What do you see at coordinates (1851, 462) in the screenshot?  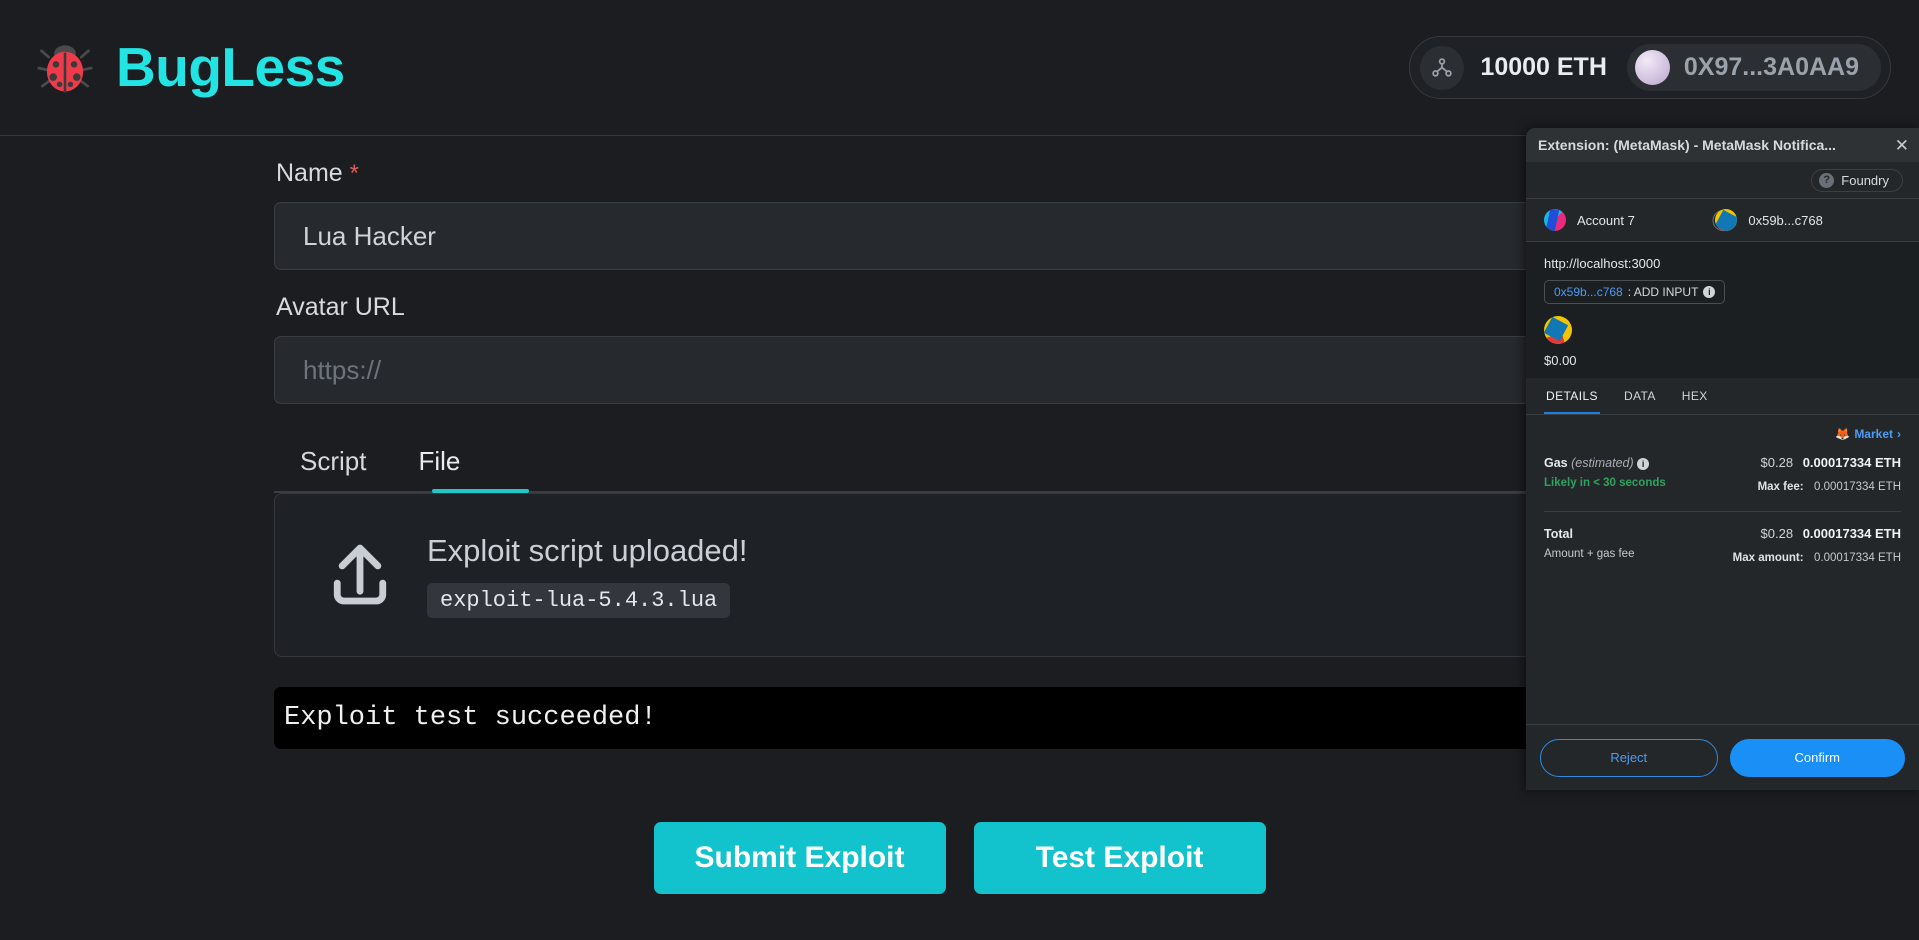 I see `gas-eth: 0.00017334 ETH` at bounding box center [1851, 462].